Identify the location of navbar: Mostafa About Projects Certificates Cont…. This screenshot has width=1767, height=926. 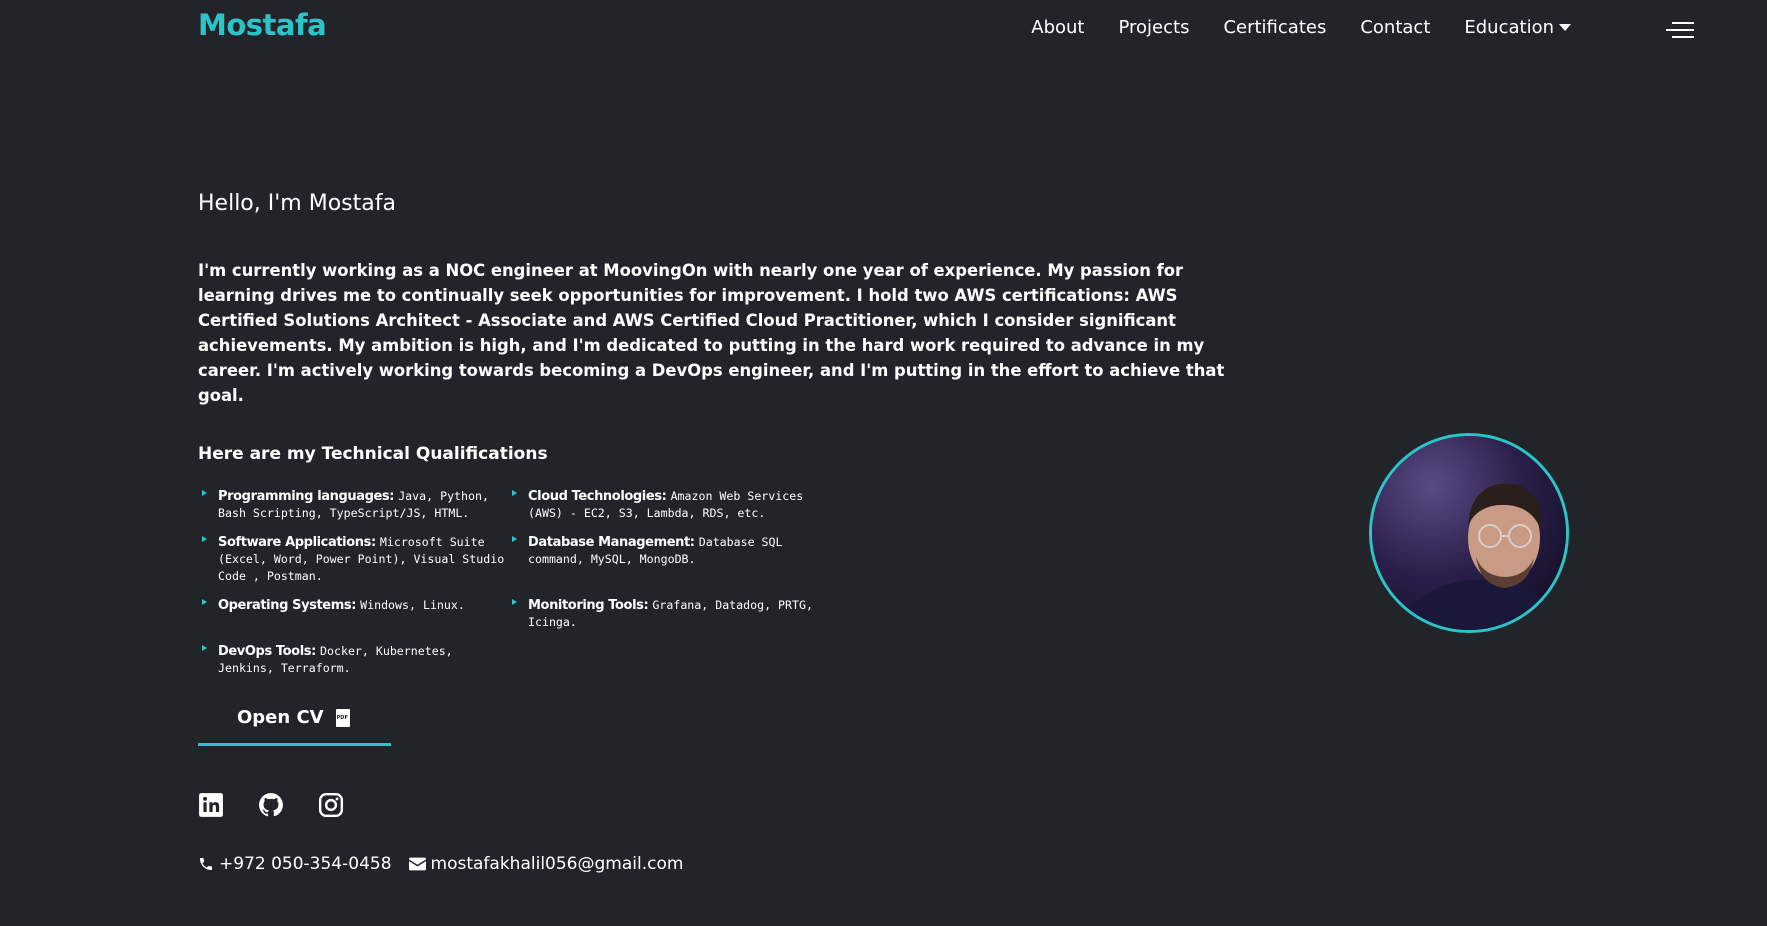
(883, 28).